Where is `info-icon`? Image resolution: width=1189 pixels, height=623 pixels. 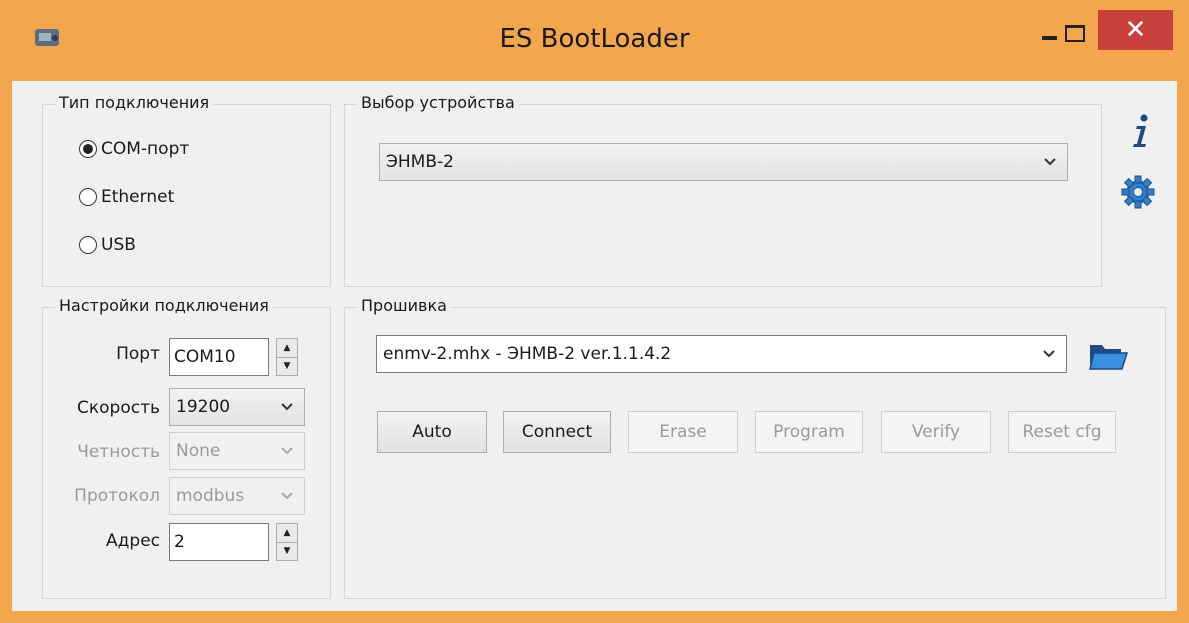
info-icon is located at coordinates (1140, 132).